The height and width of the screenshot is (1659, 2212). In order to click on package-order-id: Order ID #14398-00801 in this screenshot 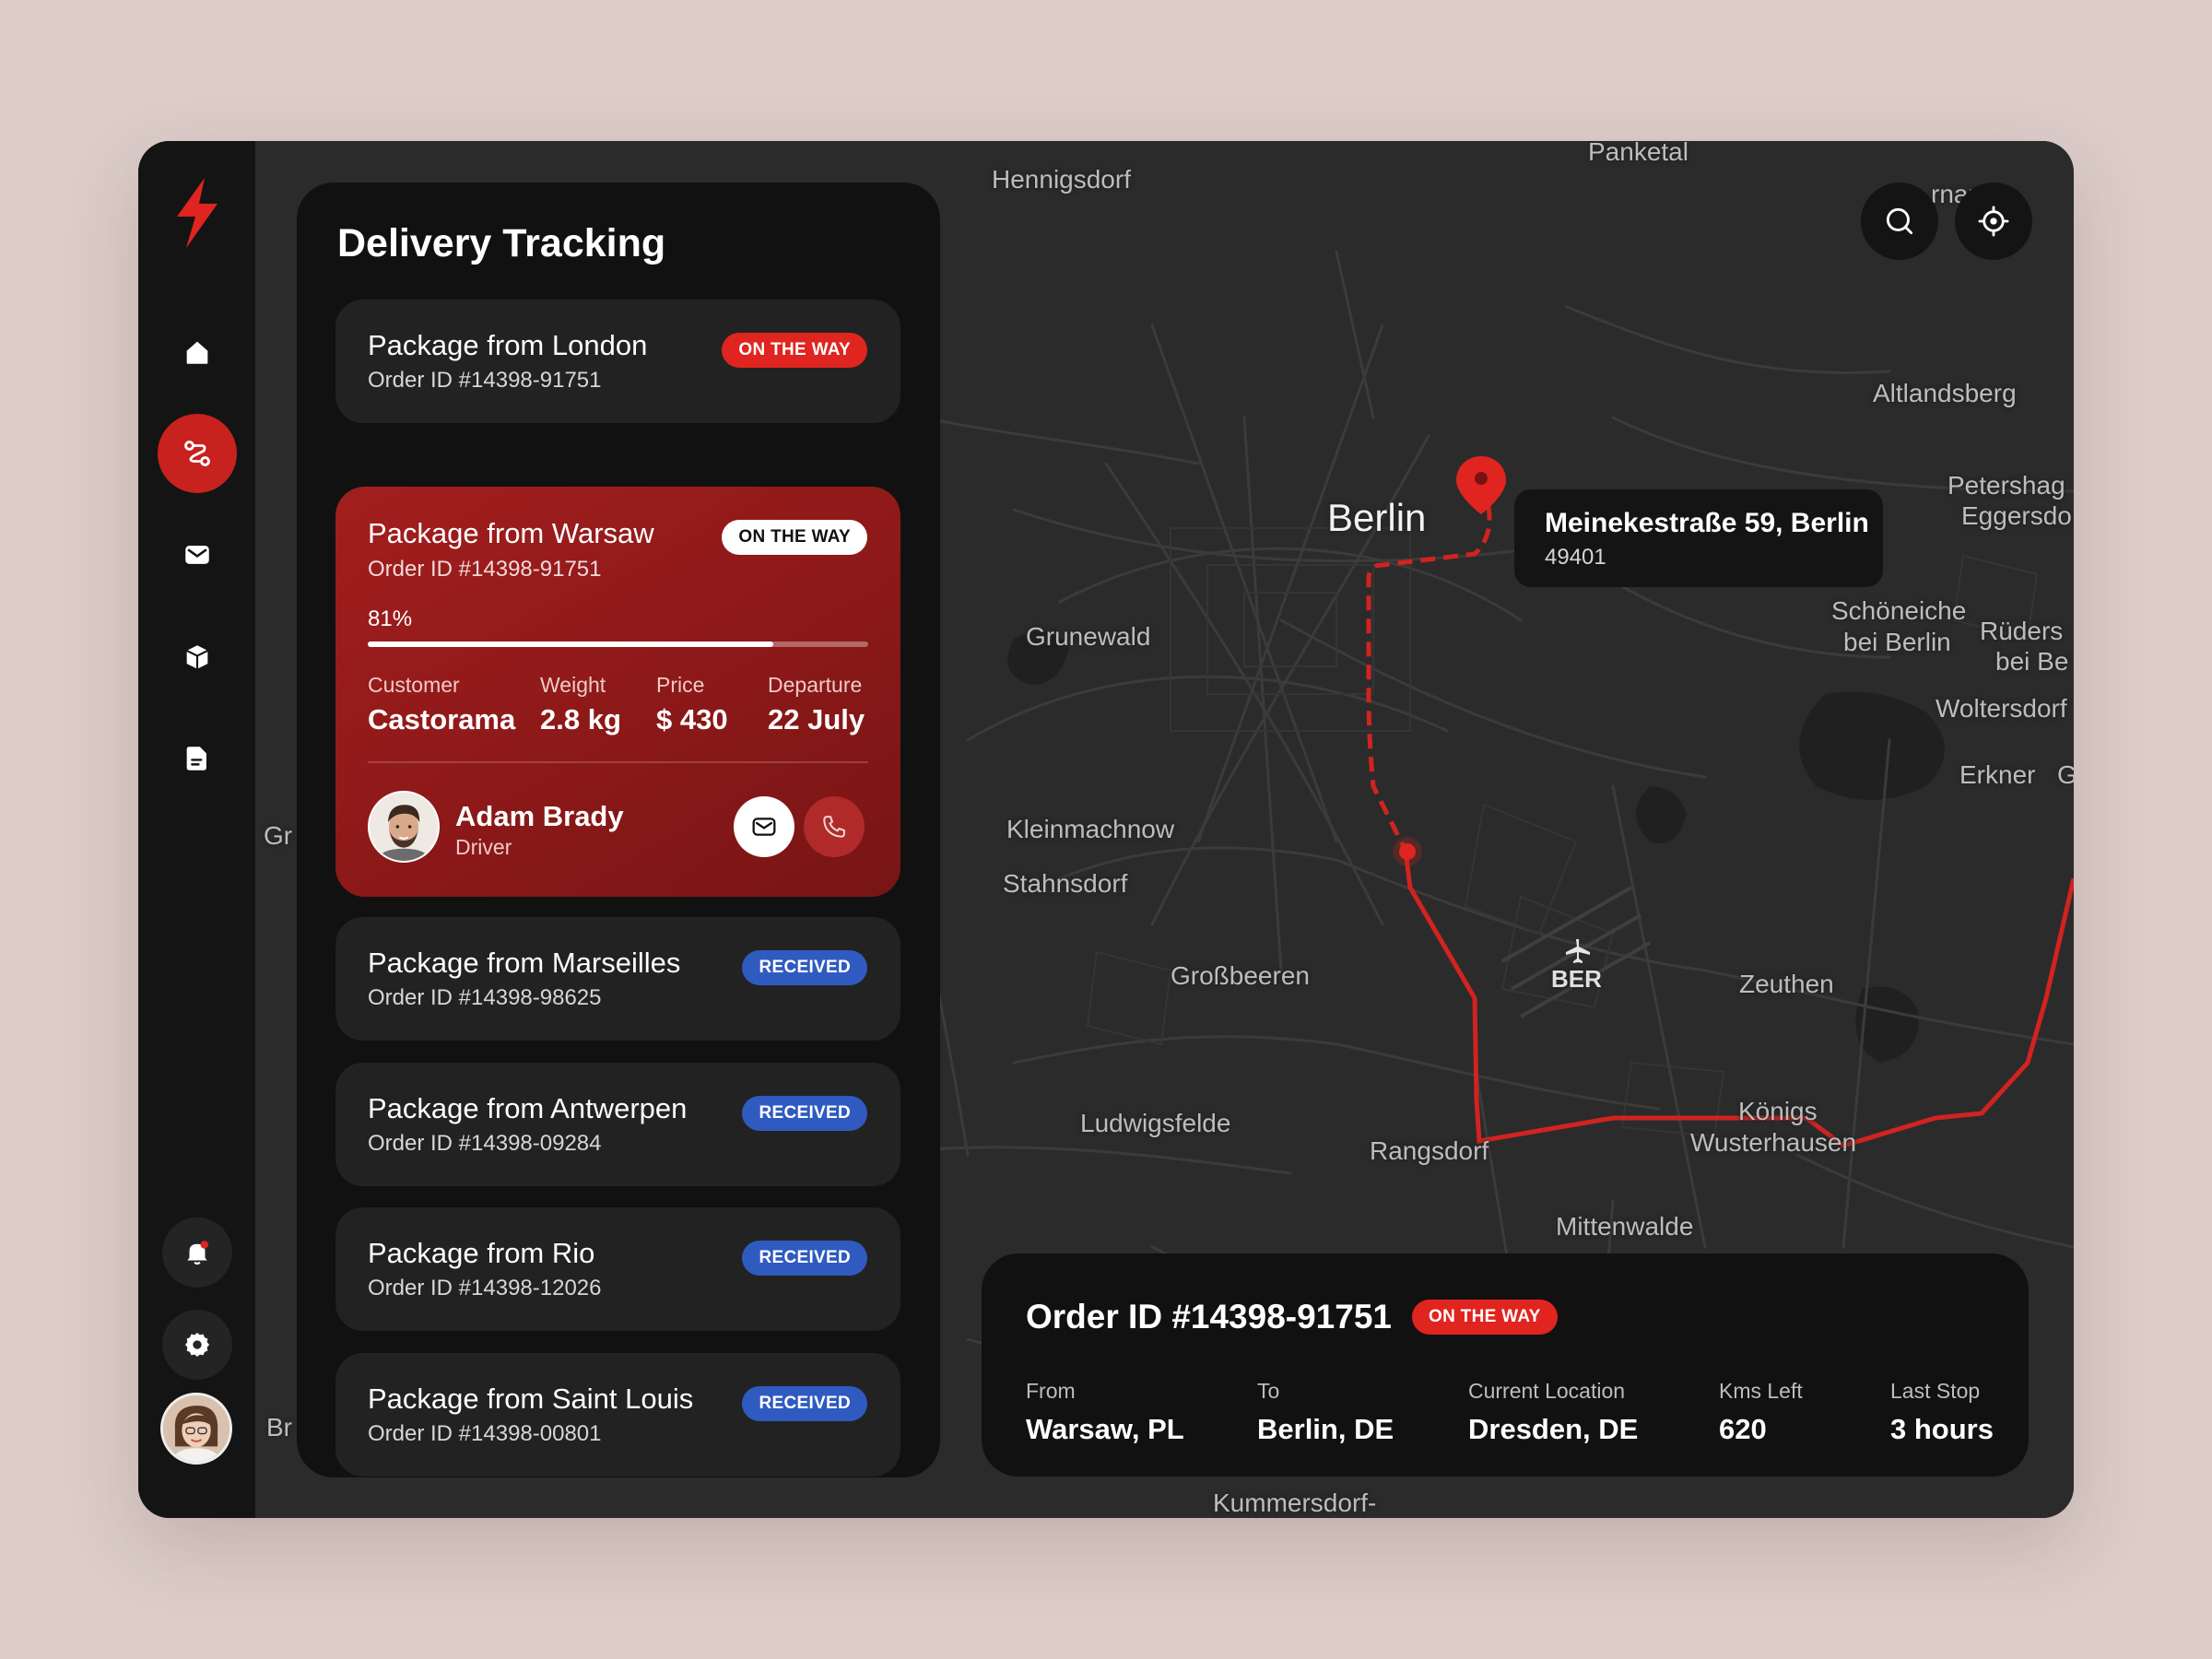, I will do `click(485, 1433)`.